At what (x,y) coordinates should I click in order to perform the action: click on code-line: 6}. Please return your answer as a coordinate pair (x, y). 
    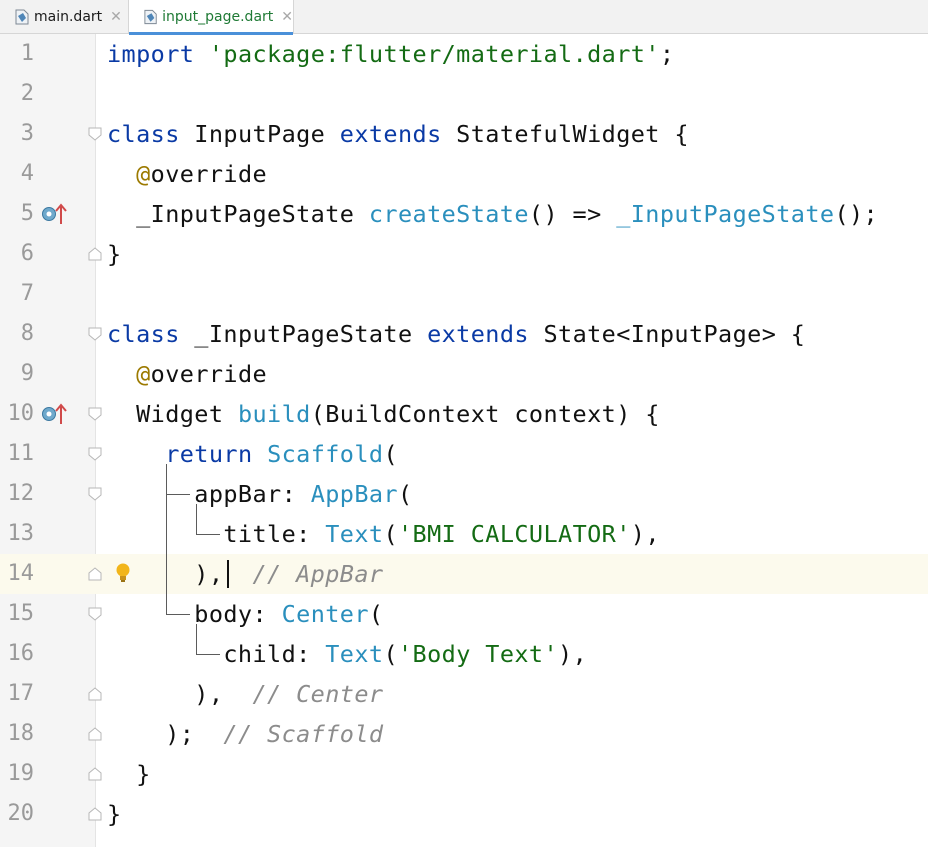
    Looking at the image, I should click on (464, 254).